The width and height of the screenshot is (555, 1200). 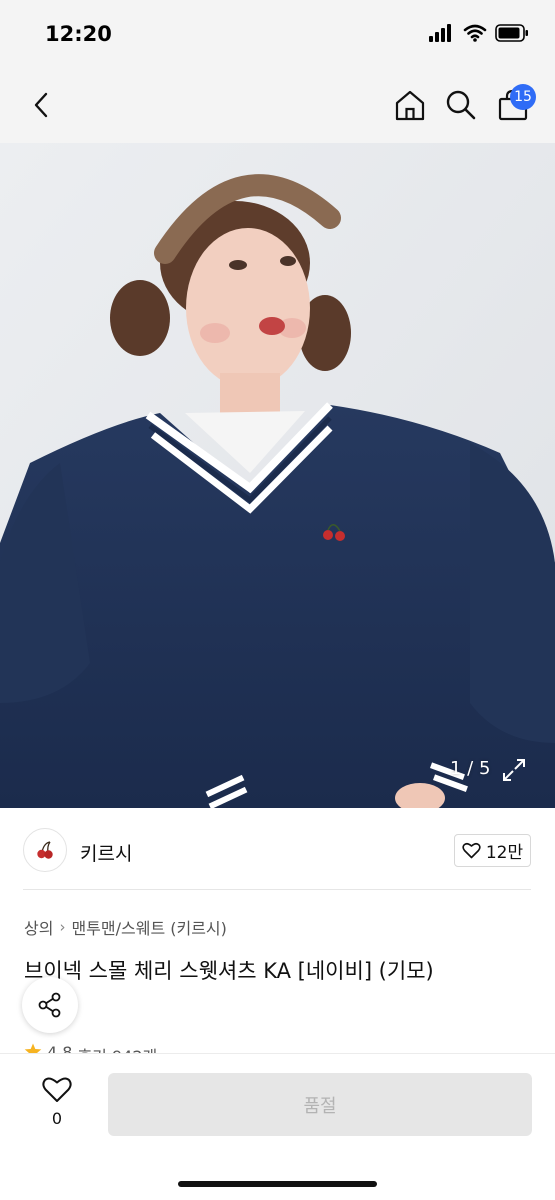 I want to click on battery-icon, so click(x=511, y=33).